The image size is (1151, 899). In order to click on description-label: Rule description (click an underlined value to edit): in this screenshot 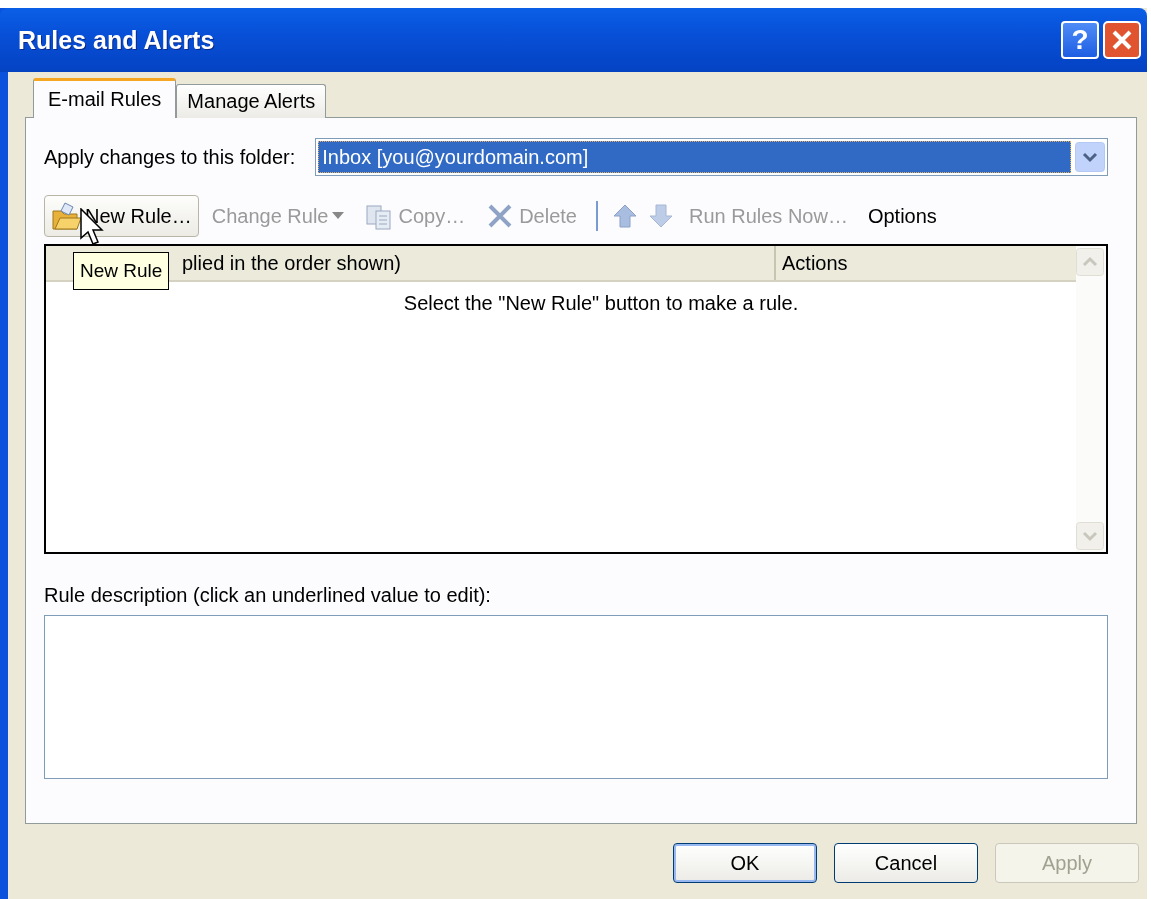, I will do `click(268, 595)`.